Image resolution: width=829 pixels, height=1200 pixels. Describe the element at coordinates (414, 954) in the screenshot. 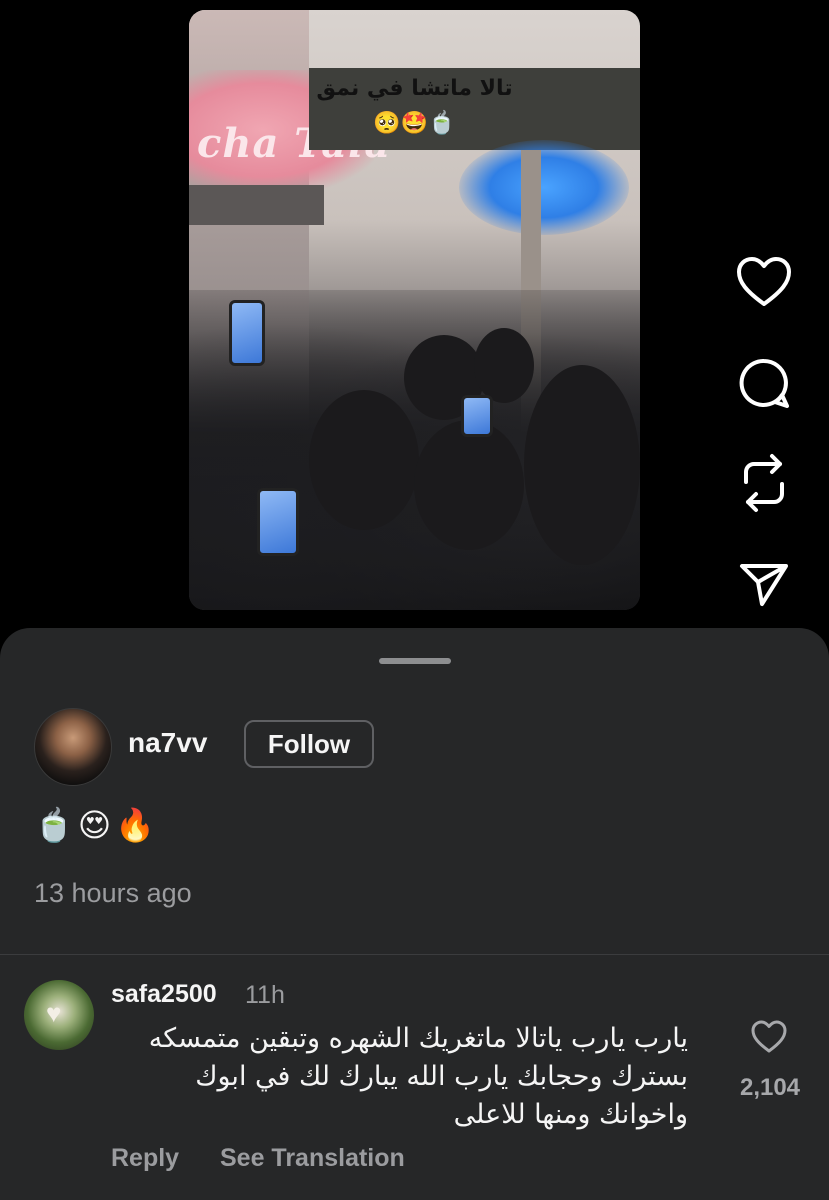

I see `divider` at that location.